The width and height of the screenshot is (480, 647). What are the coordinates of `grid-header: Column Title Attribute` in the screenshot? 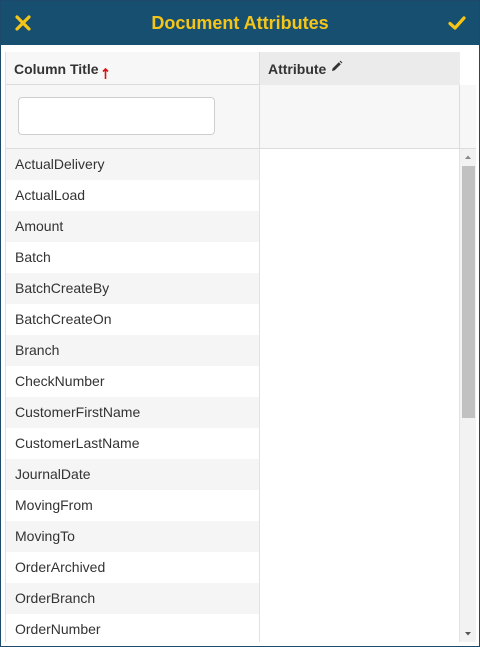 It's located at (233, 68).